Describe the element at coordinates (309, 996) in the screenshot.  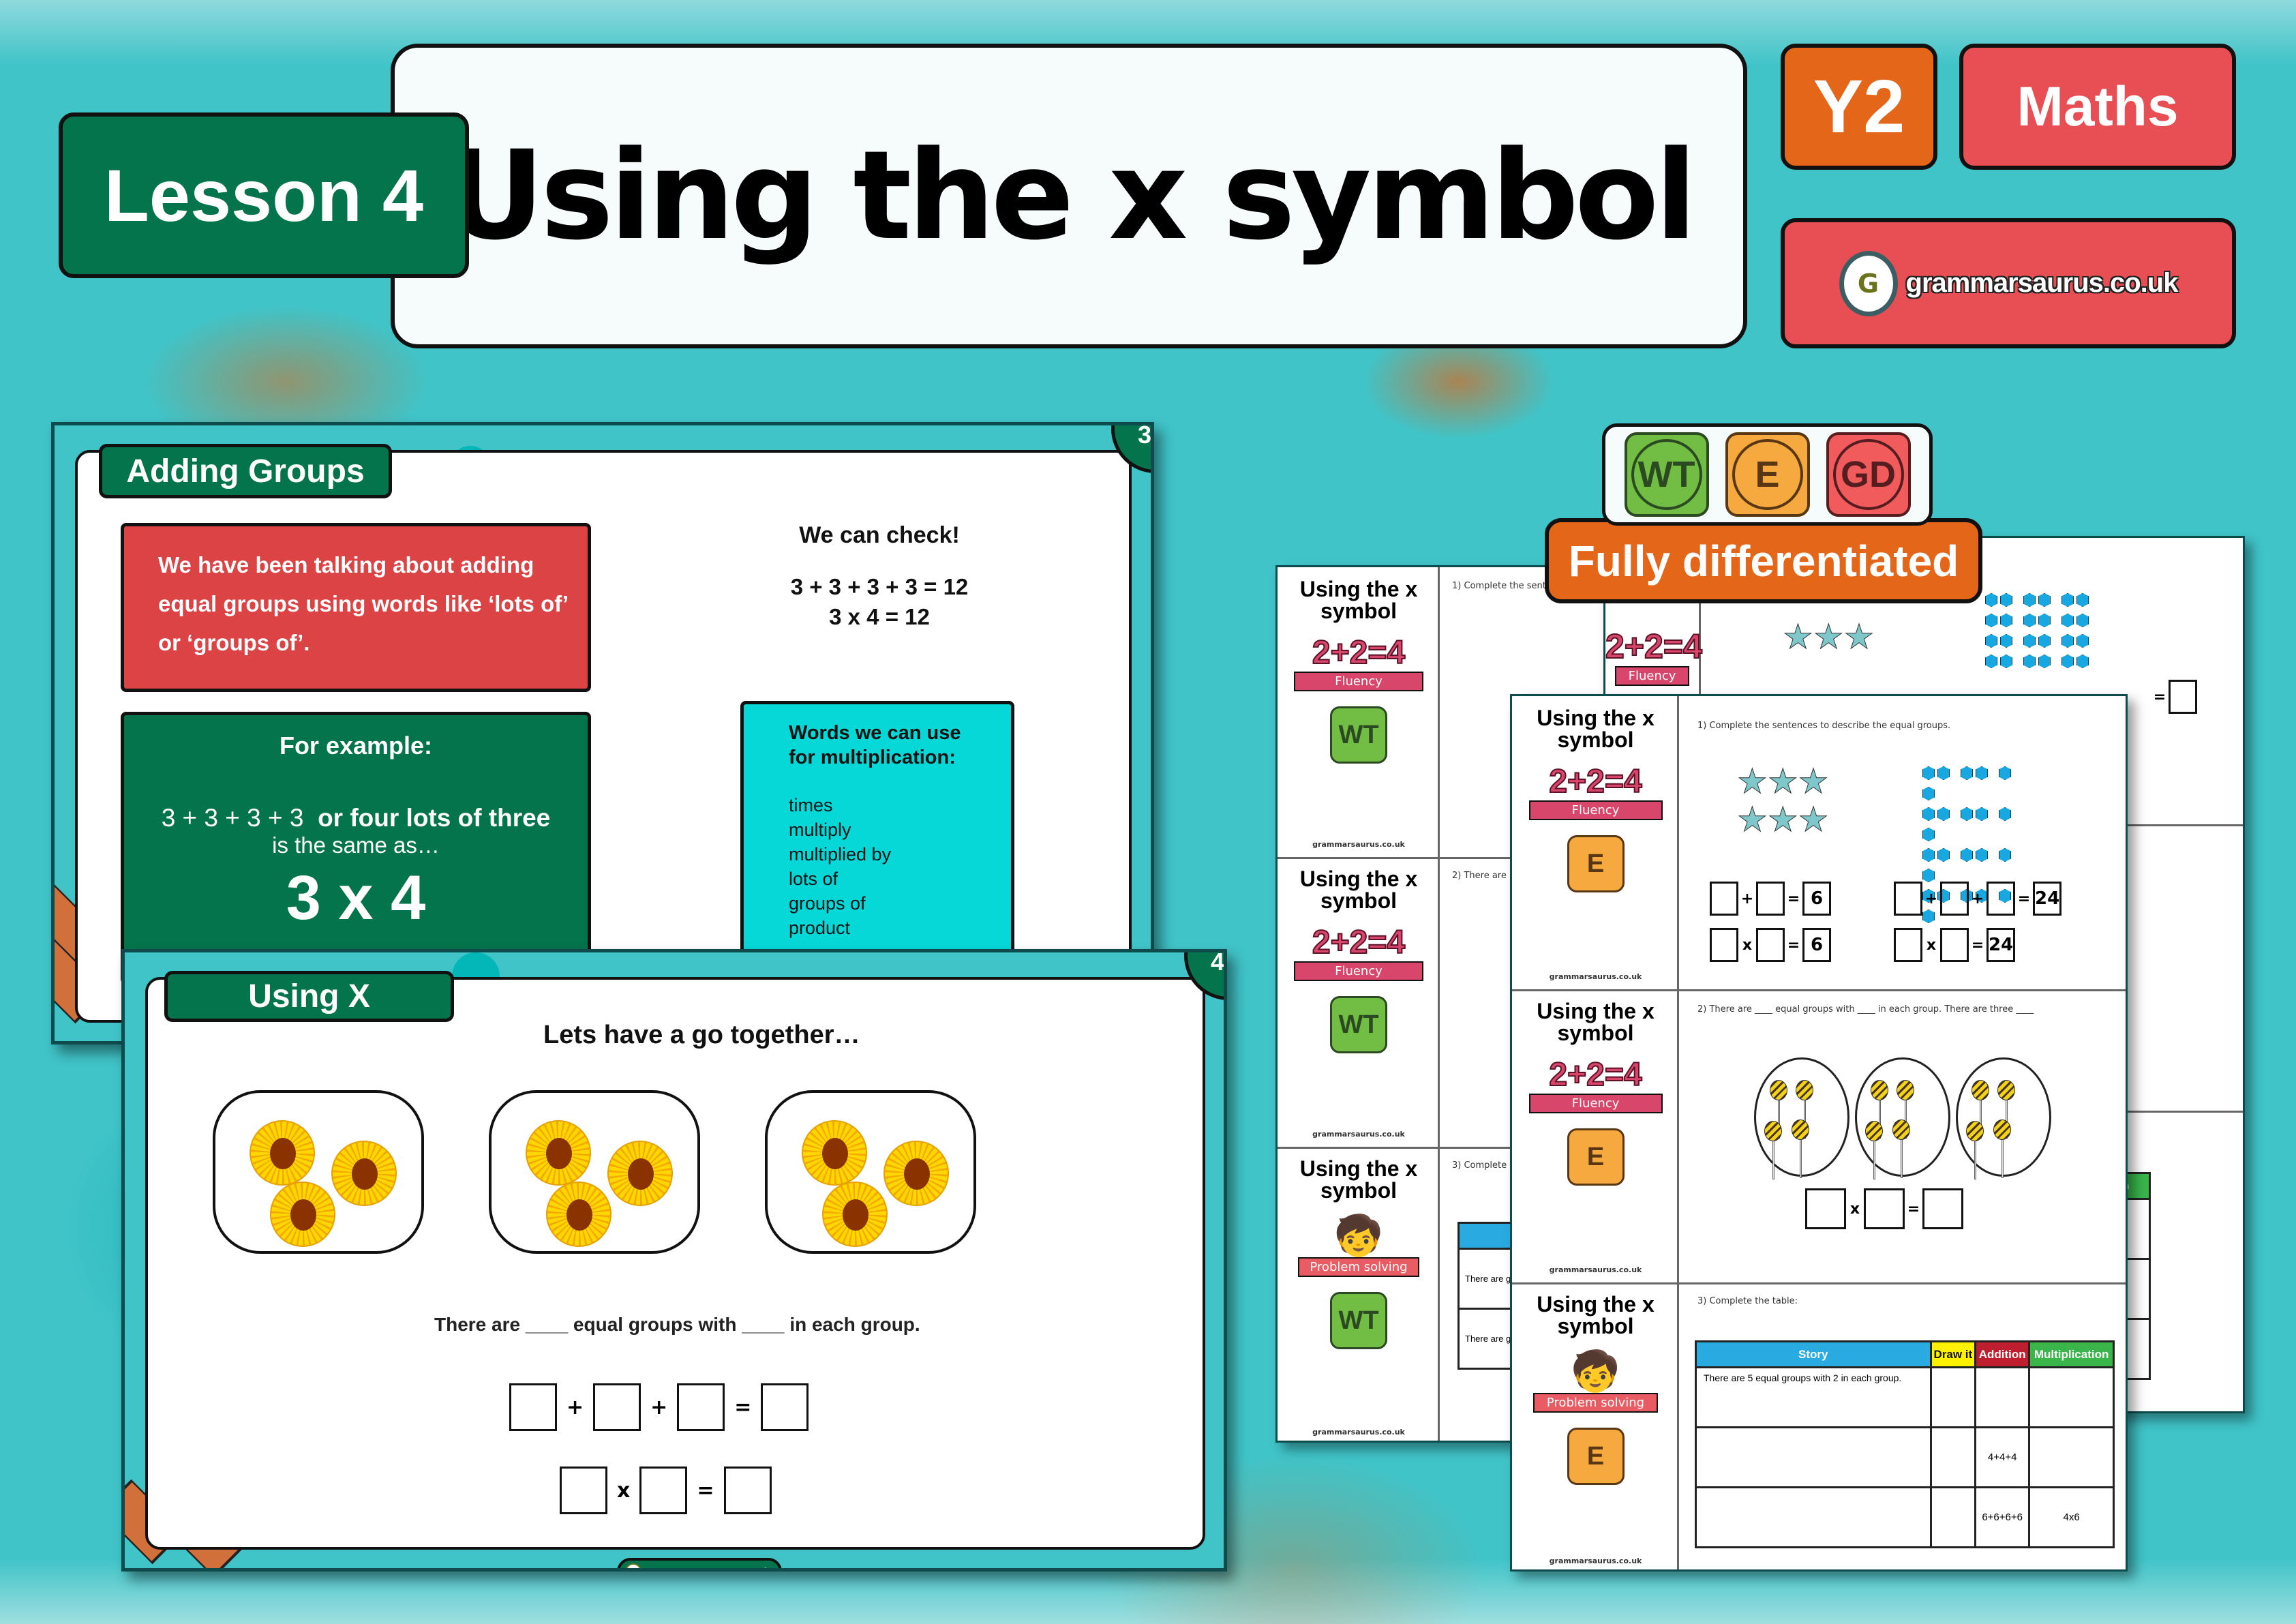
I see `slide-tag: Using X` at that location.